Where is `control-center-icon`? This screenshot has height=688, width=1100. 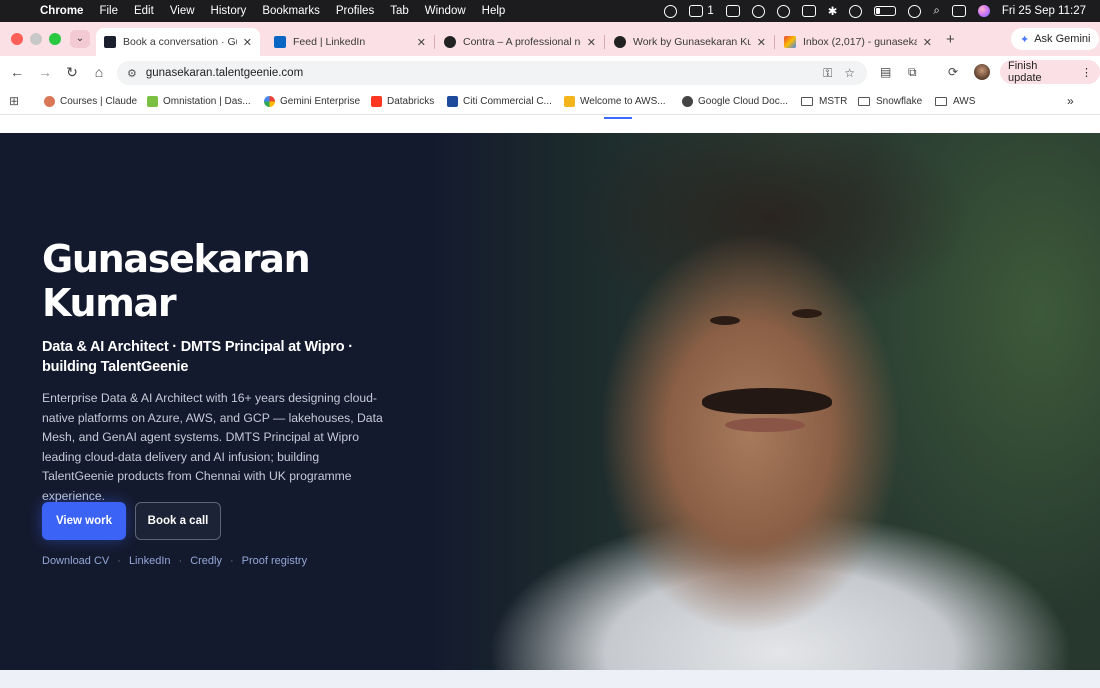
control-center-icon is located at coordinates (958, 11).